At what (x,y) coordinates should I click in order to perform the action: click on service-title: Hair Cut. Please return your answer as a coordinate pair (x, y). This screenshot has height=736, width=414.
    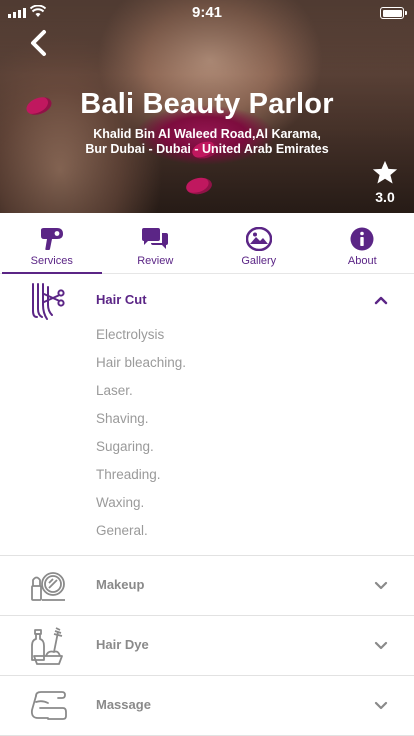
    Looking at the image, I should click on (121, 299).